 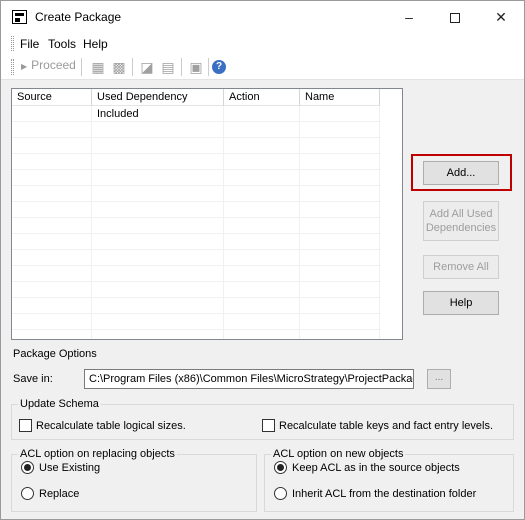 I want to click on document-icon: ▤, so click(x=168, y=67).